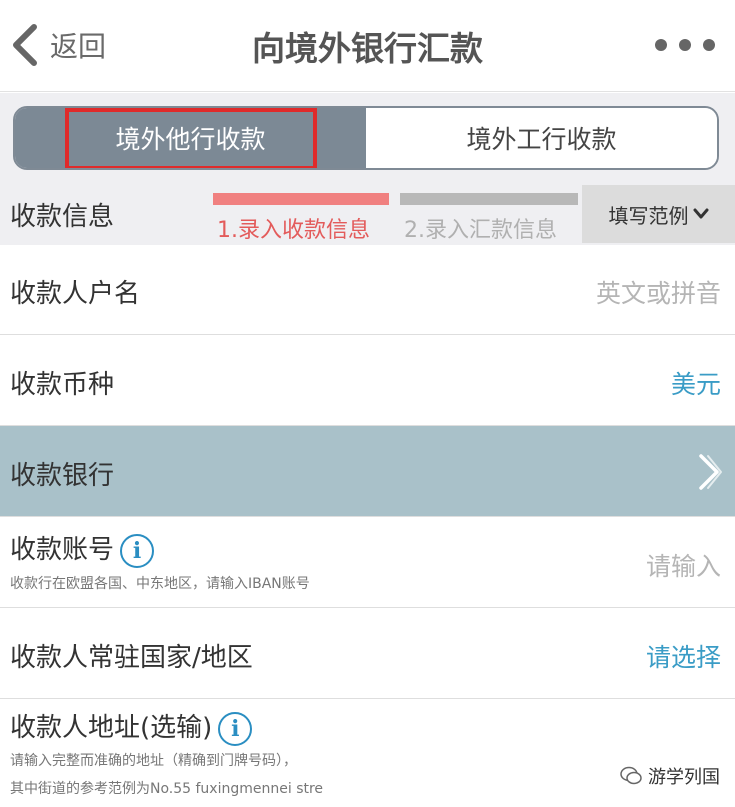  I want to click on country-label: 收款人常驻国家/地区, so click(131, 658).